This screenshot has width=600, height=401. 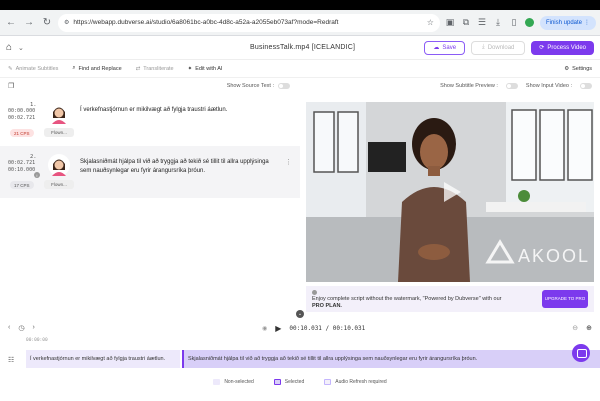 I want to click on zoom-out-icon: ⊖, so click(x=575, y=328).